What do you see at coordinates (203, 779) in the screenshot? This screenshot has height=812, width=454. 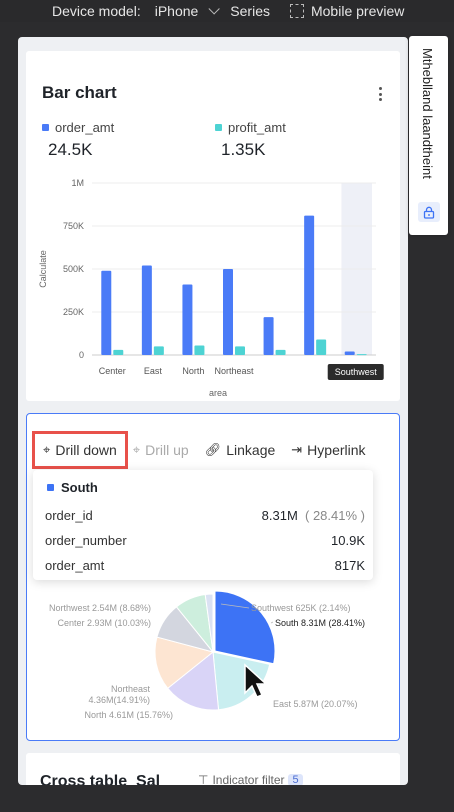 I see `filter-icon: ⊤` at bounding box center [203, 779].